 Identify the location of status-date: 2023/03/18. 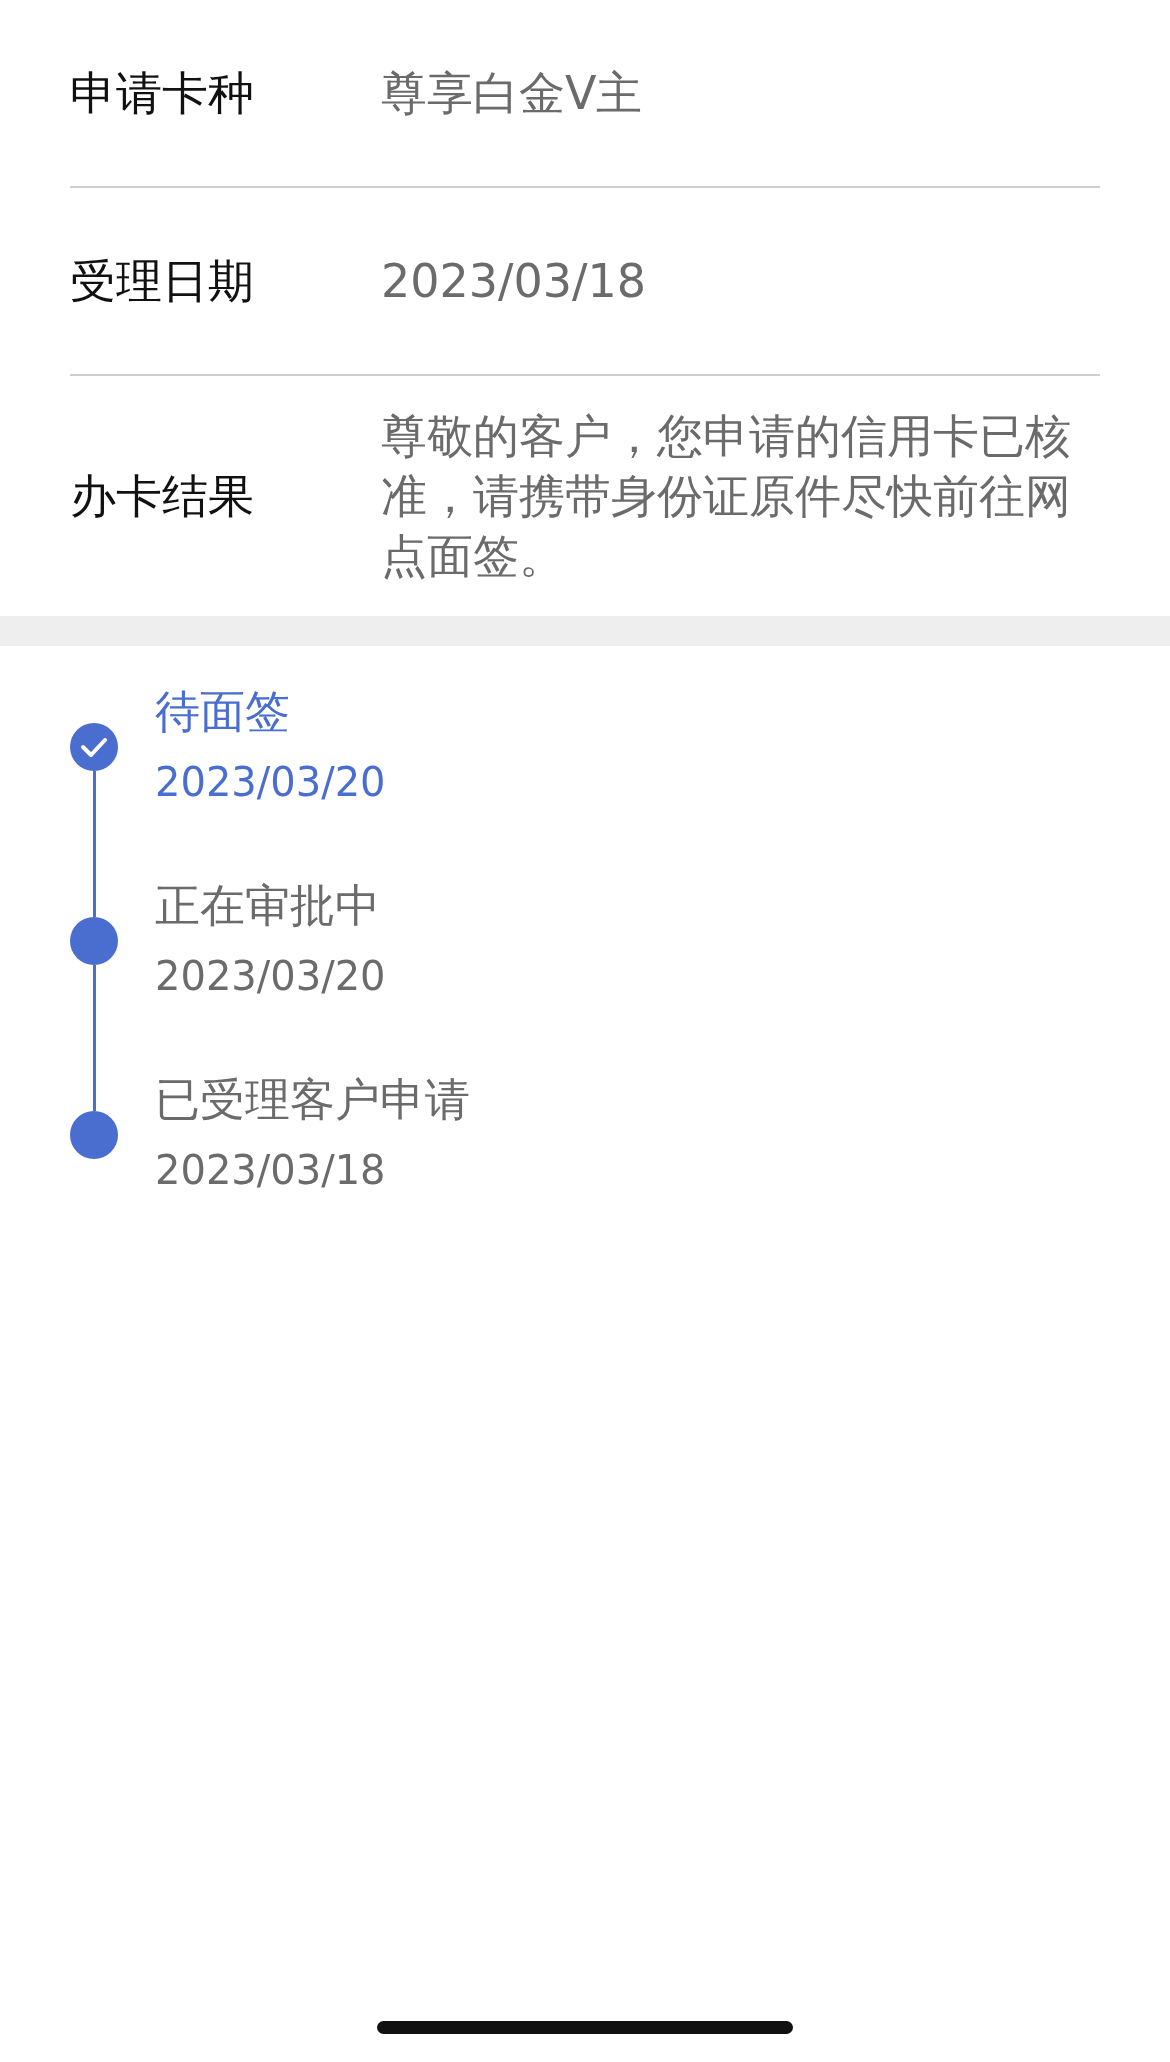
(271, 1170).